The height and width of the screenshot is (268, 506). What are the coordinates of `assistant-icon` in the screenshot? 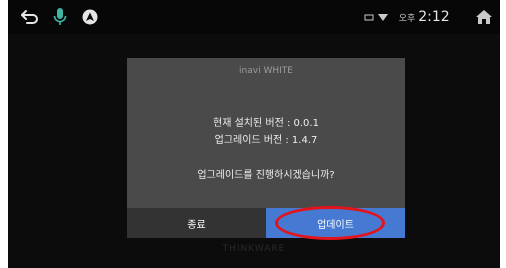 It's located at (90, 17).